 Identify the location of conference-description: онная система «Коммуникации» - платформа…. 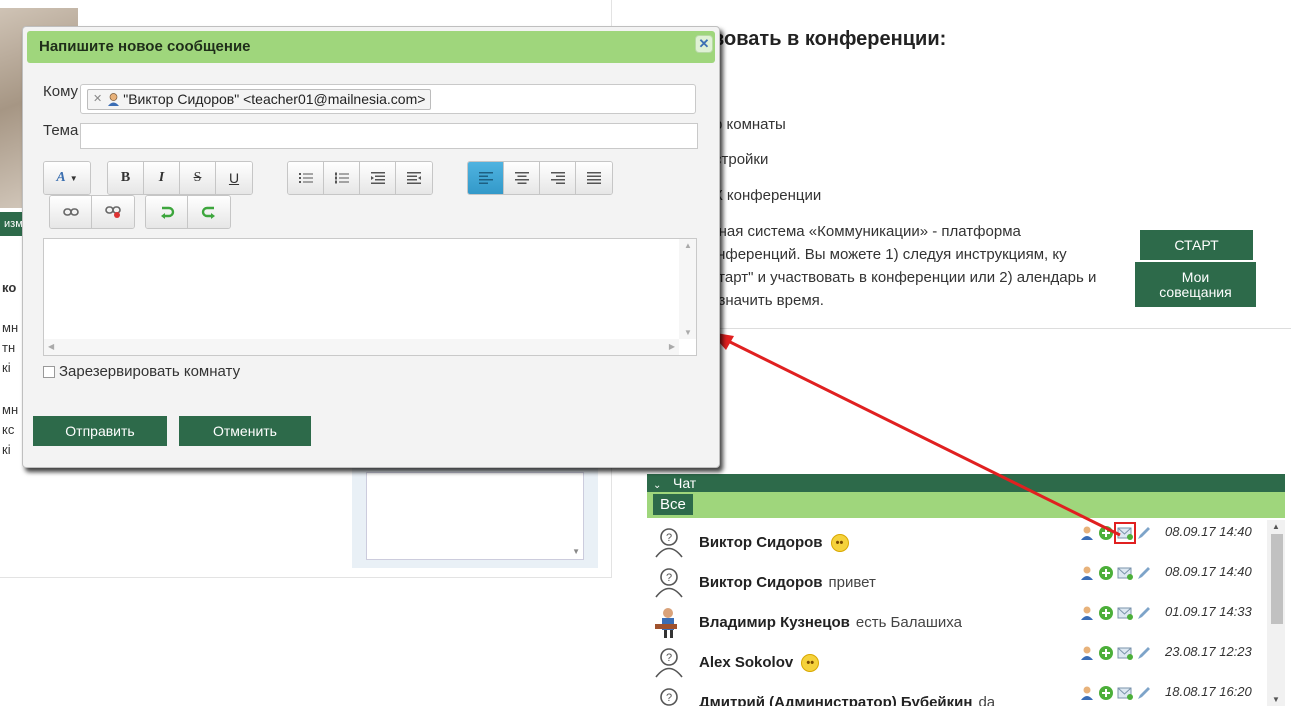
(899, 266).